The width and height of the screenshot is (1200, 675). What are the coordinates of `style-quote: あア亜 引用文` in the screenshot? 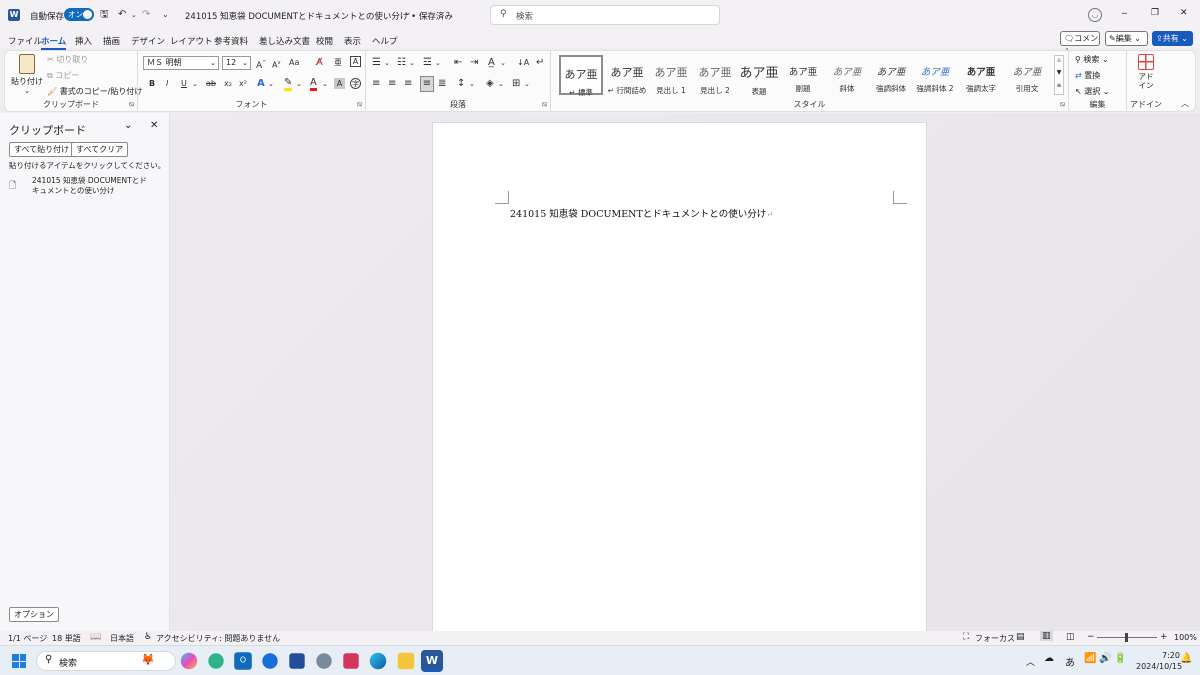 It's located at (1027, 75).